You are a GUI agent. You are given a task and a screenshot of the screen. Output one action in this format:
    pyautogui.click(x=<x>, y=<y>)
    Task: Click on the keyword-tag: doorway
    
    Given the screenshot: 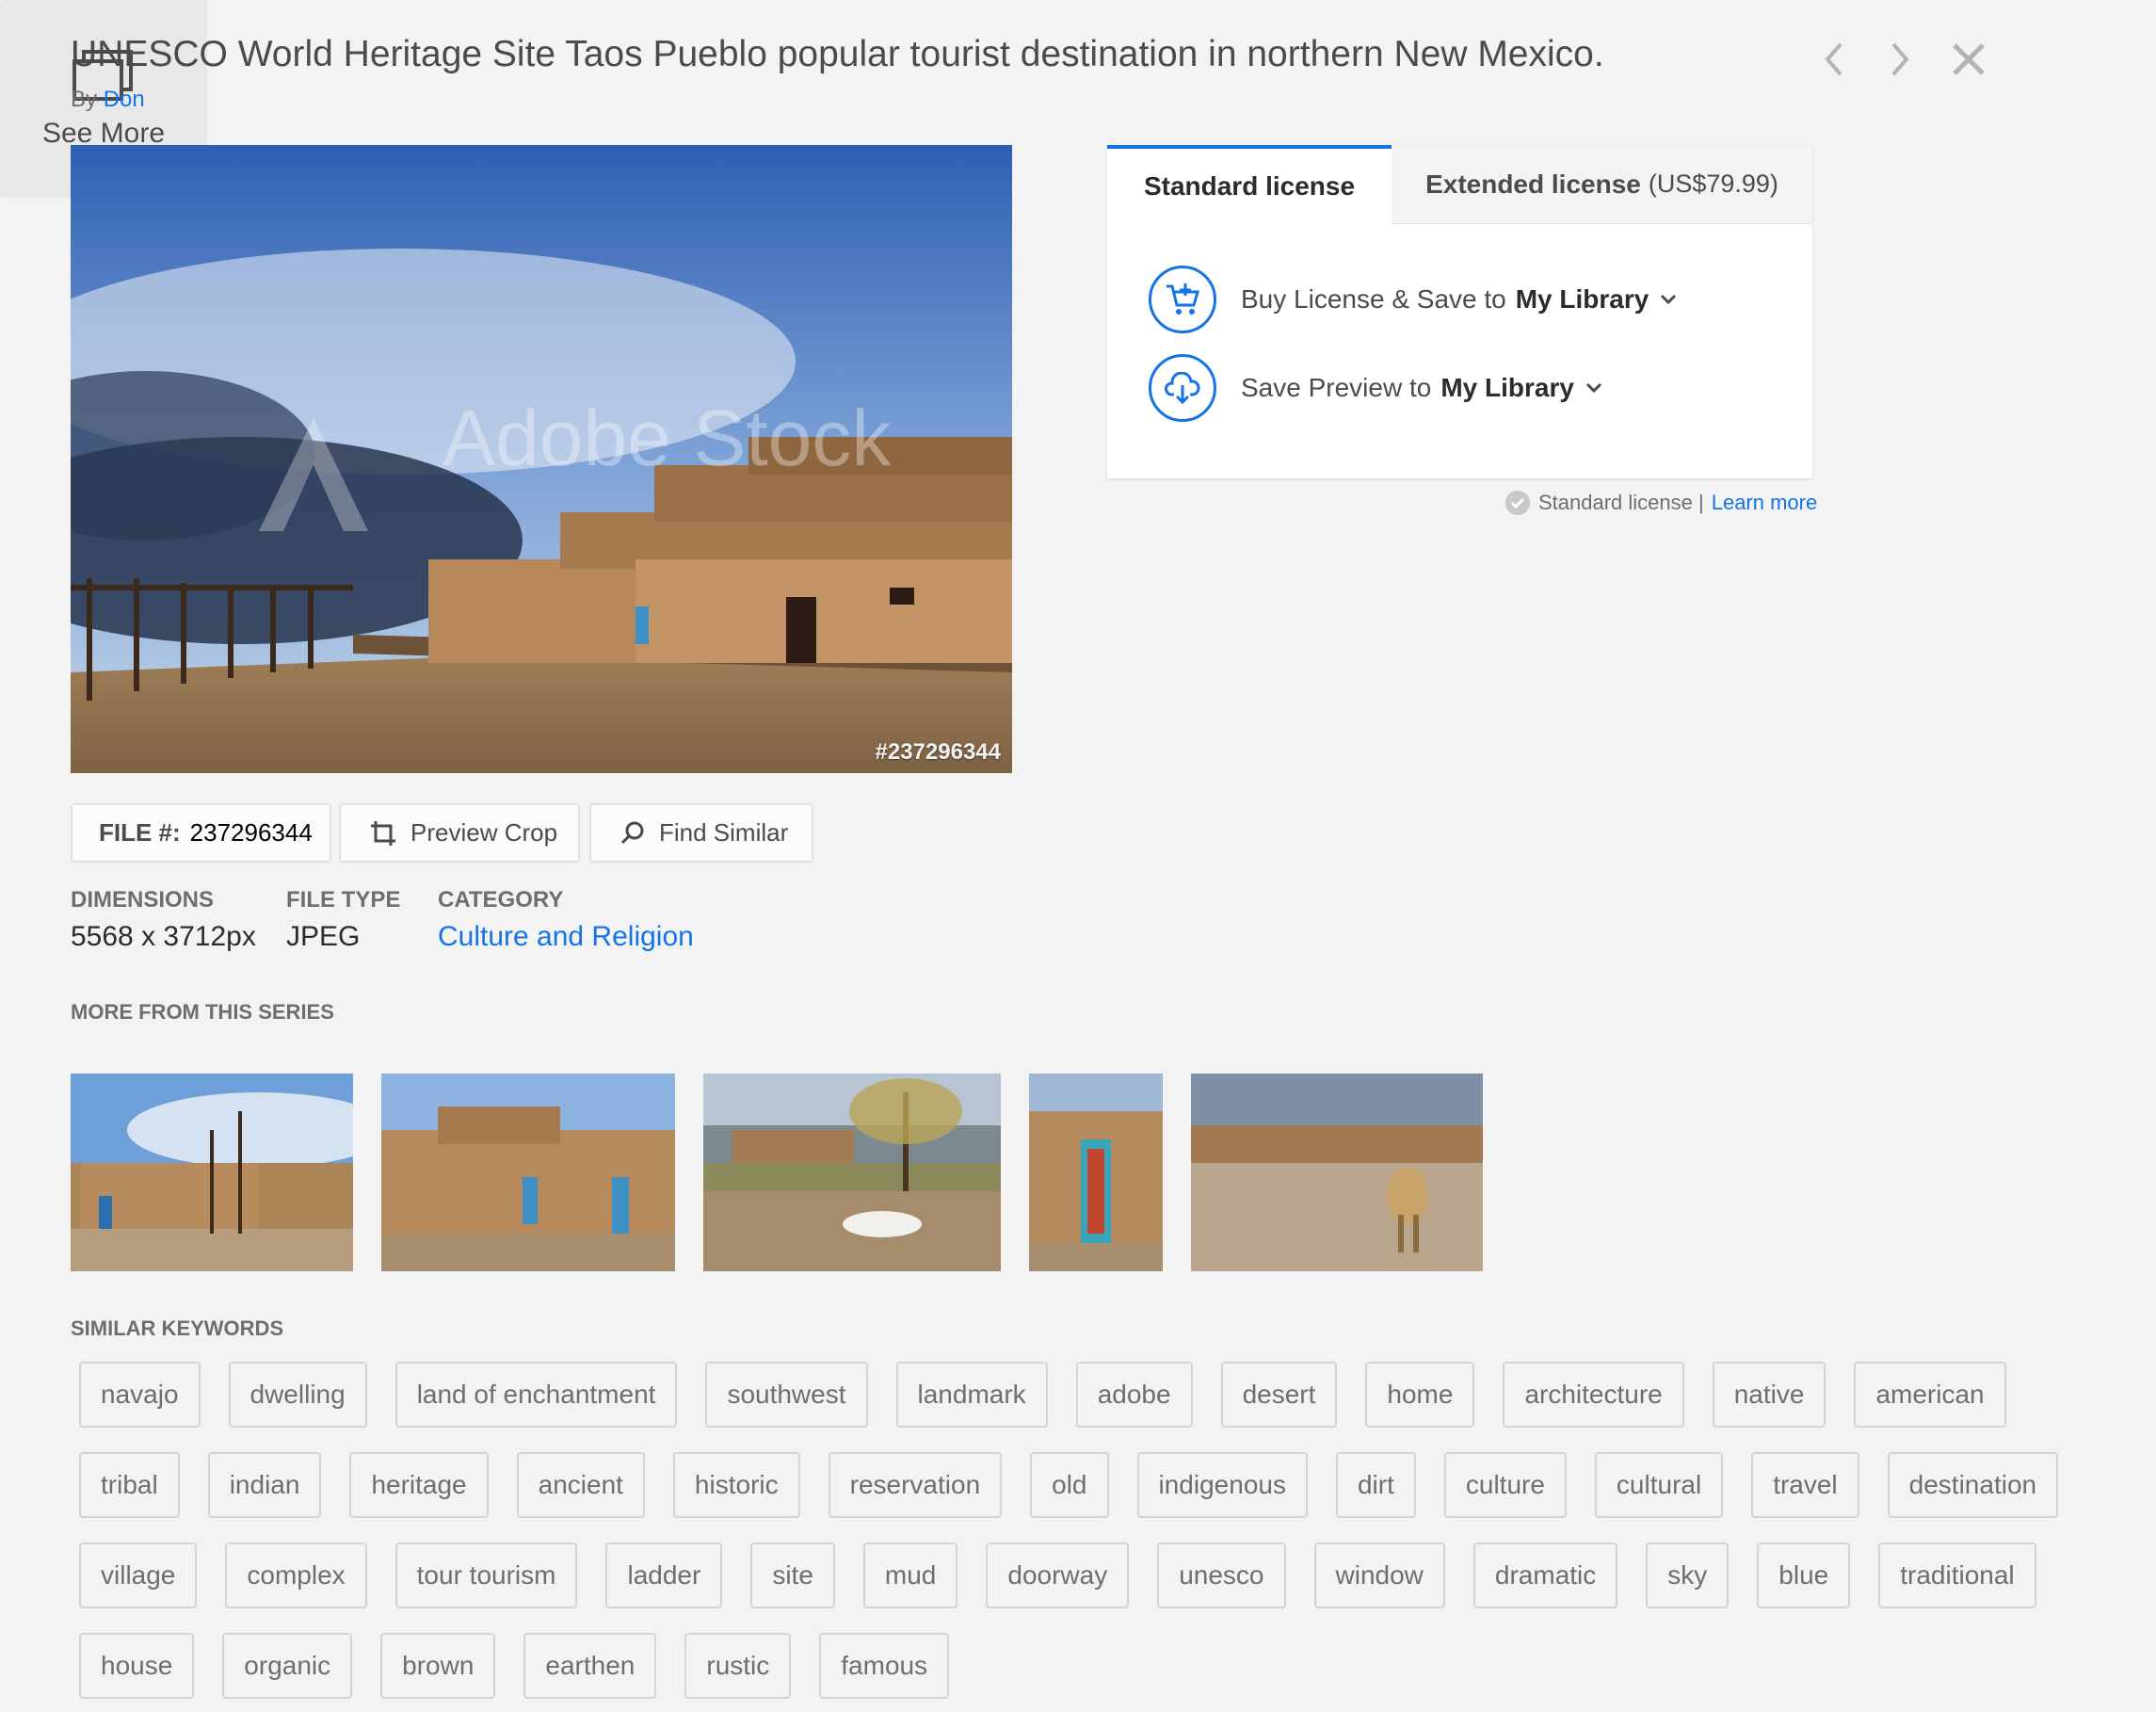 What is the action you would take?
    pyautogui.click(x=1058, y=1575)
    